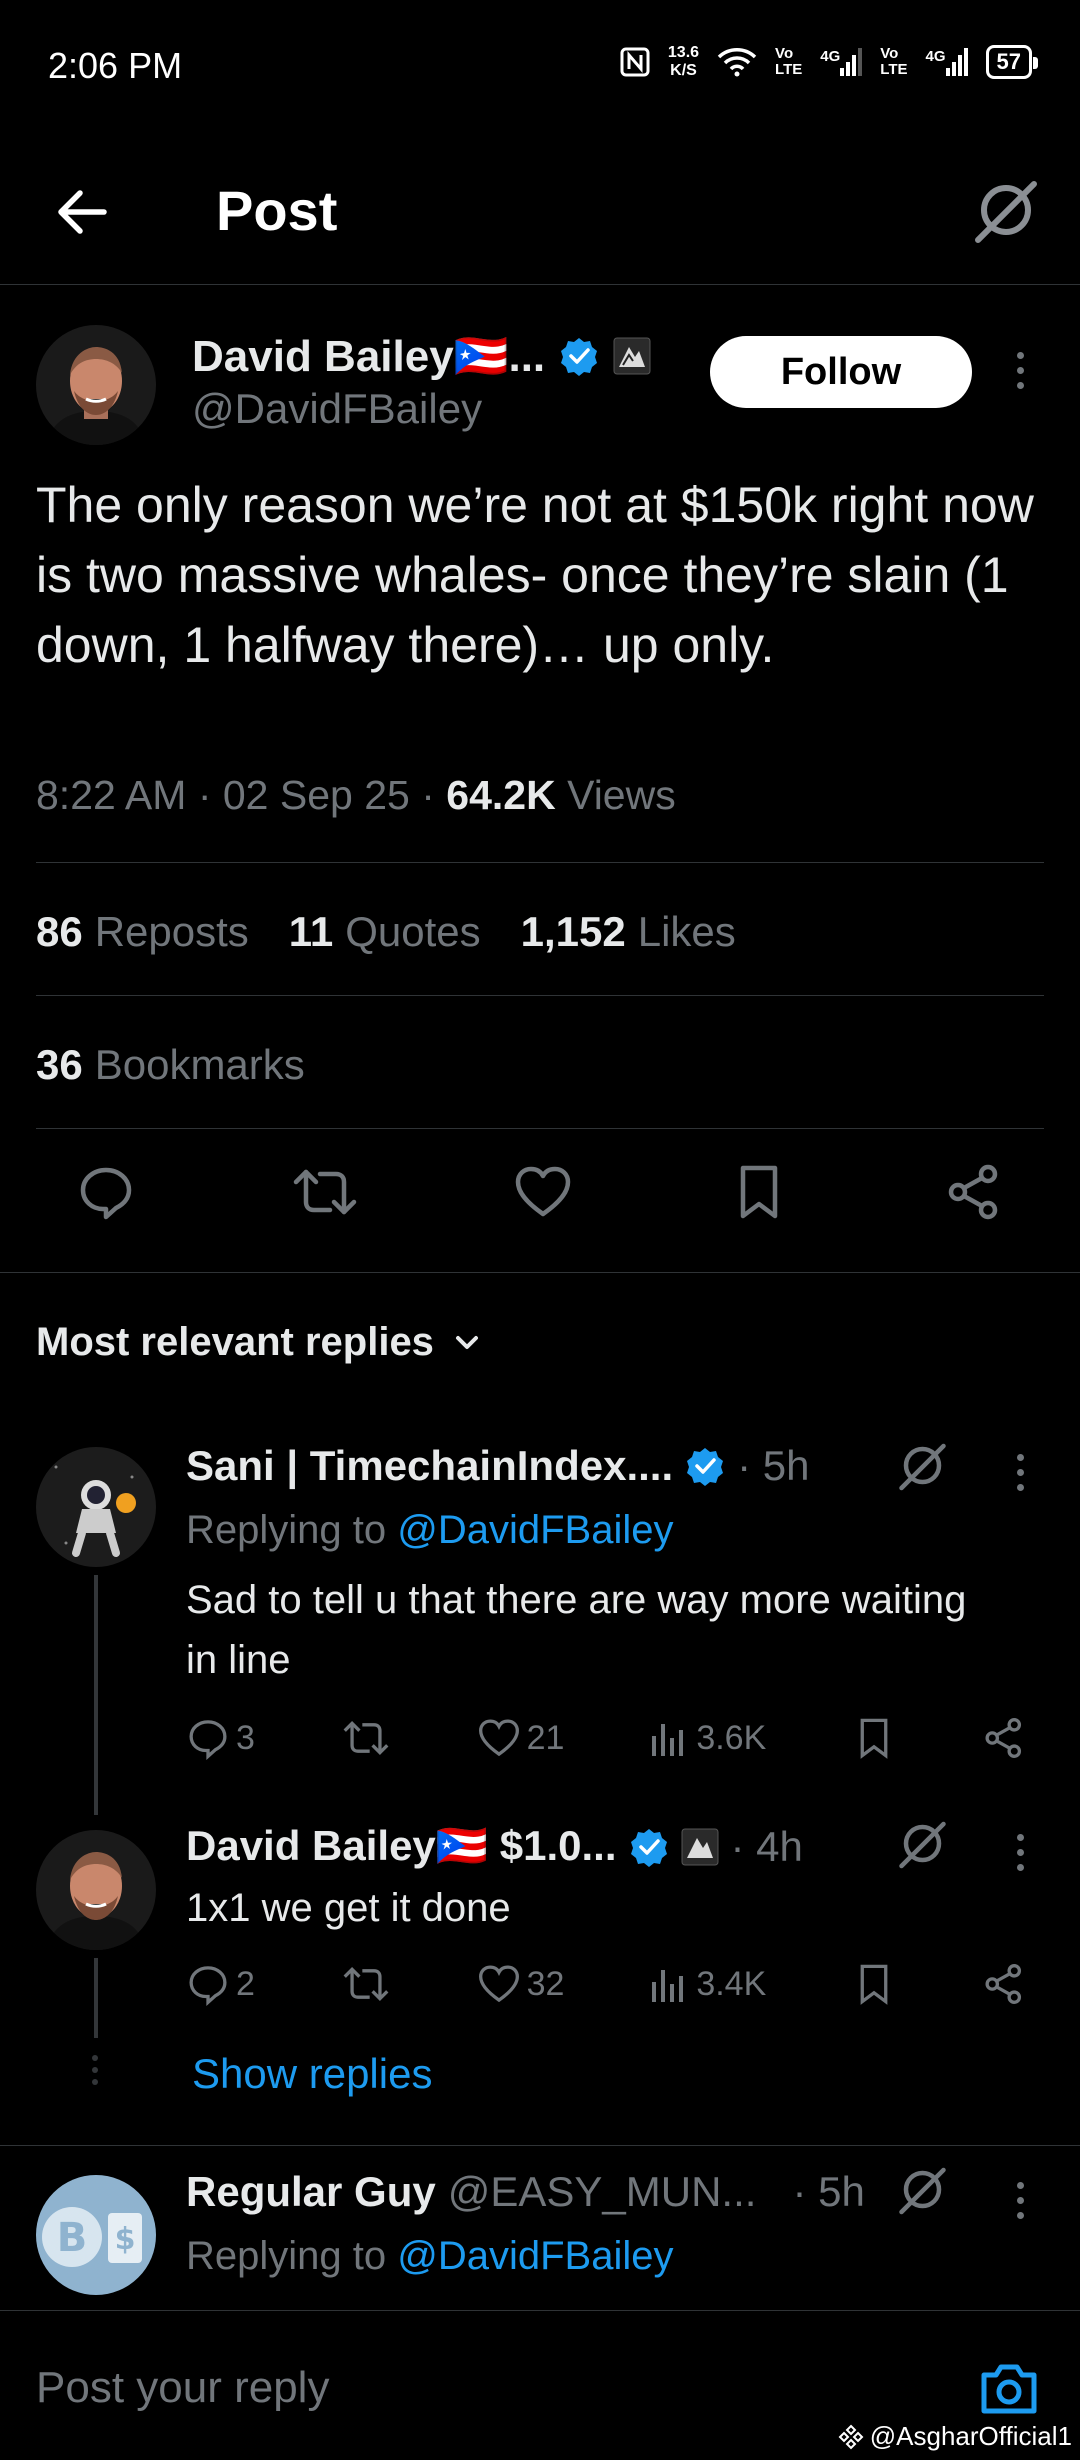  What do you see at coordinates (947, 62) in the screenshot?
I see `sim2-signal-icon: 4G` at bounding box center [947, 62].